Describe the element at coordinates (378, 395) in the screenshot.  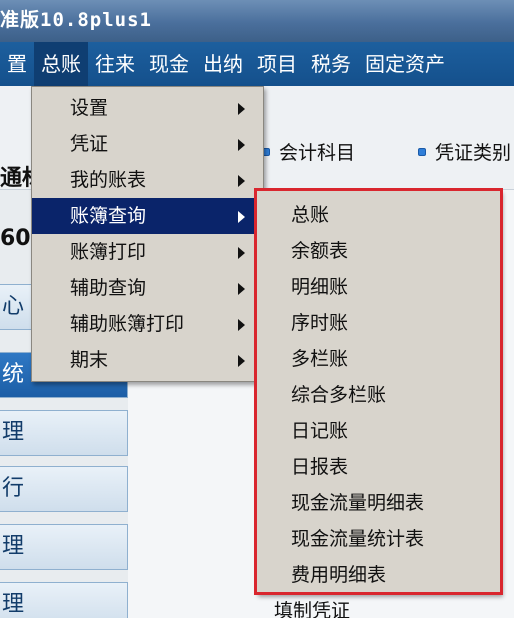
I see `submenu-item-combined-multi-column-ledger: 综合多栏账` at that location.